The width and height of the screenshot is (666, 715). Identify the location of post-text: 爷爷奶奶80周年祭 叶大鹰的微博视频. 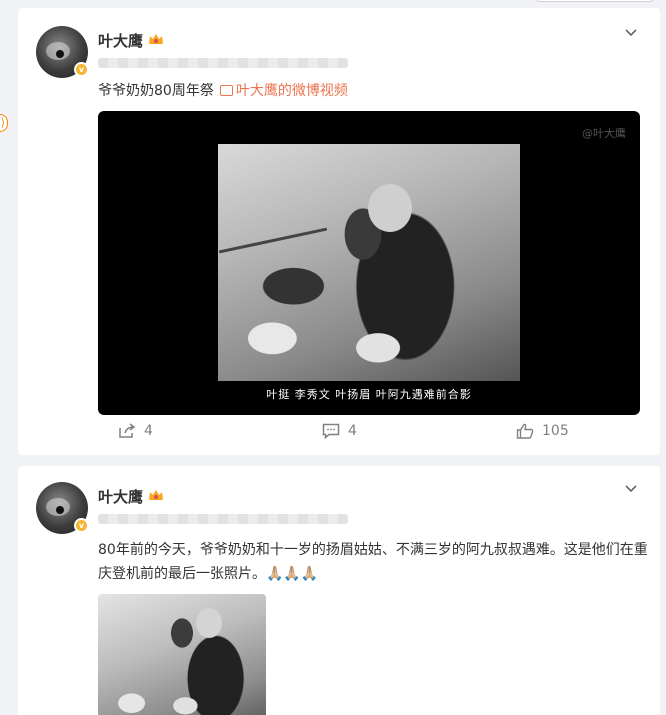
(223, 91).